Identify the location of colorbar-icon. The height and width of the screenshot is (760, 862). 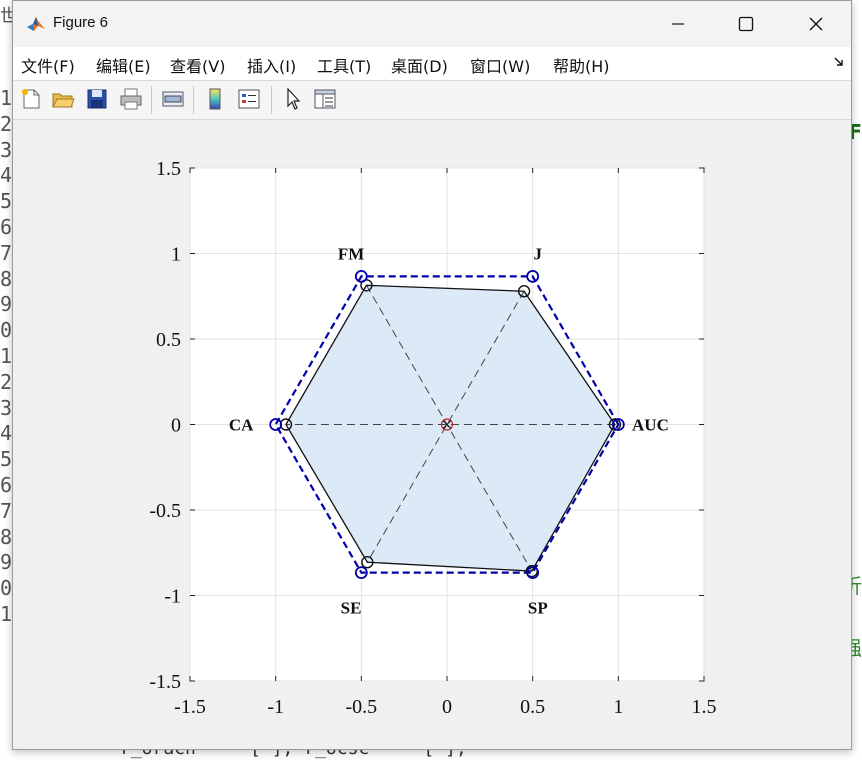
(215, 99).